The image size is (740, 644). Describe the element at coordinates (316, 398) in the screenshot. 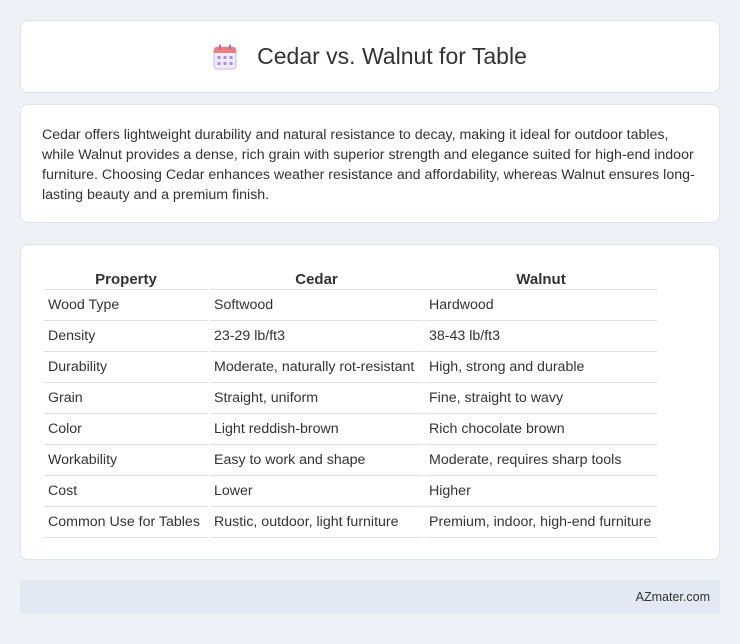

I see `cell-cedar: Straight, uniform` at that location.